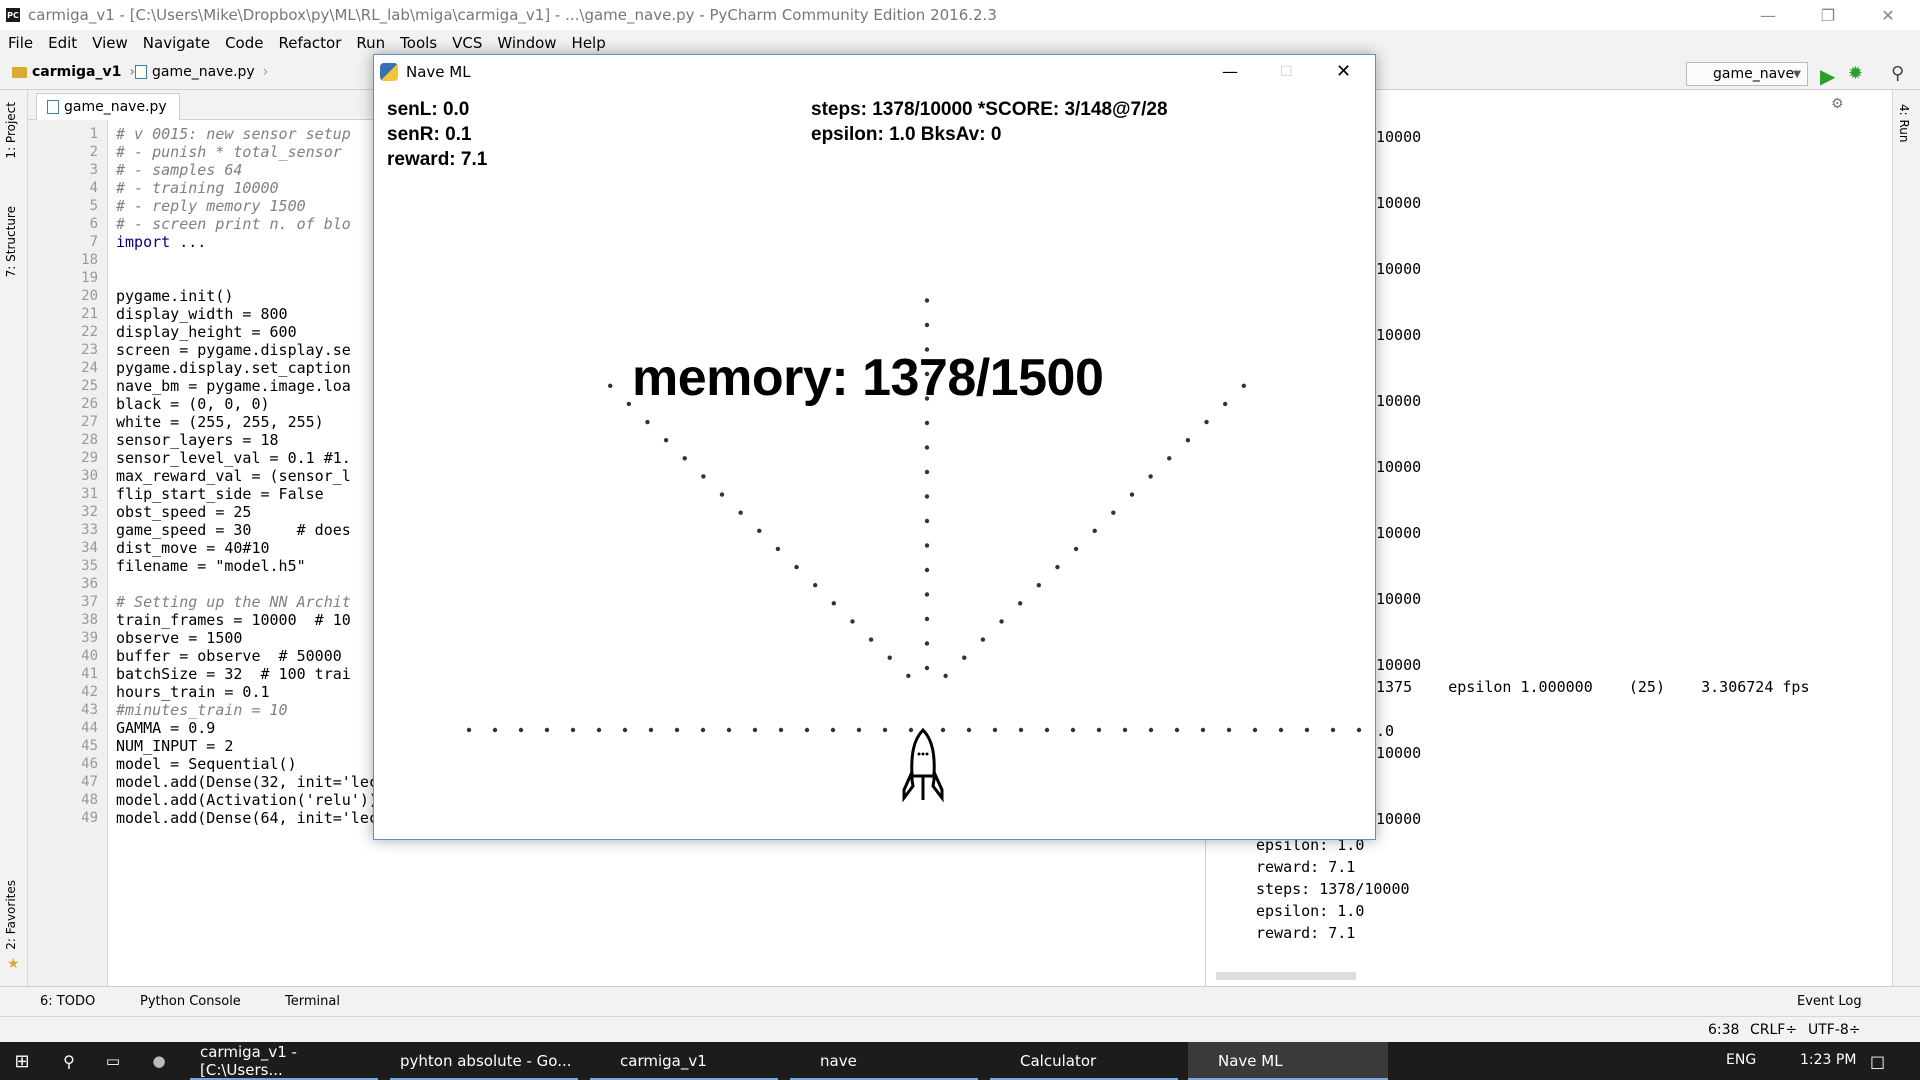 The image size is (1920, 1080). Describe the element at coordinates (312, 1001) in the screenshot. I see `tab-terminal: Terminal` at that location.